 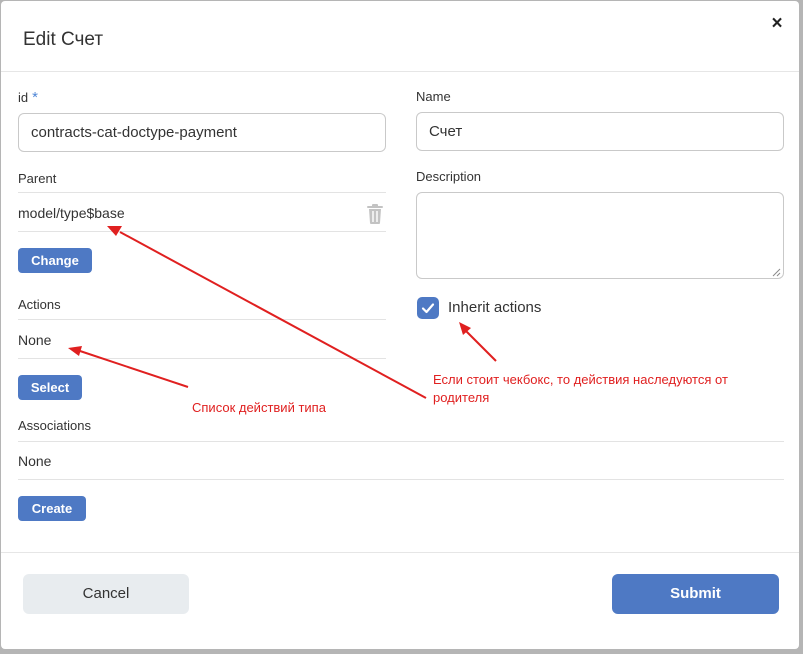 What do you see at coordinates (259, 407) in the screenshot?
I see `actions-annotation: Список действий типа` at bounding box center [259, 407].